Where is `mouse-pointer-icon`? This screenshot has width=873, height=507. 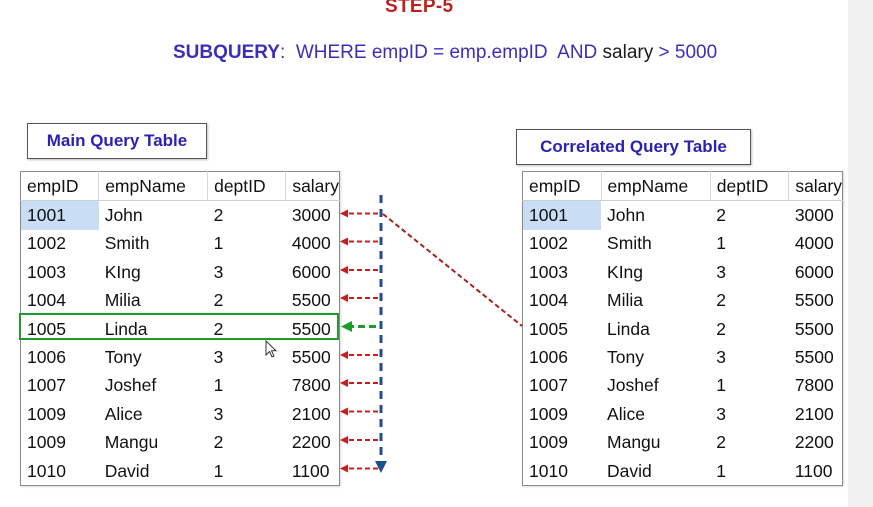
mouse-pointer-icon is located at coordinates (271, 349).